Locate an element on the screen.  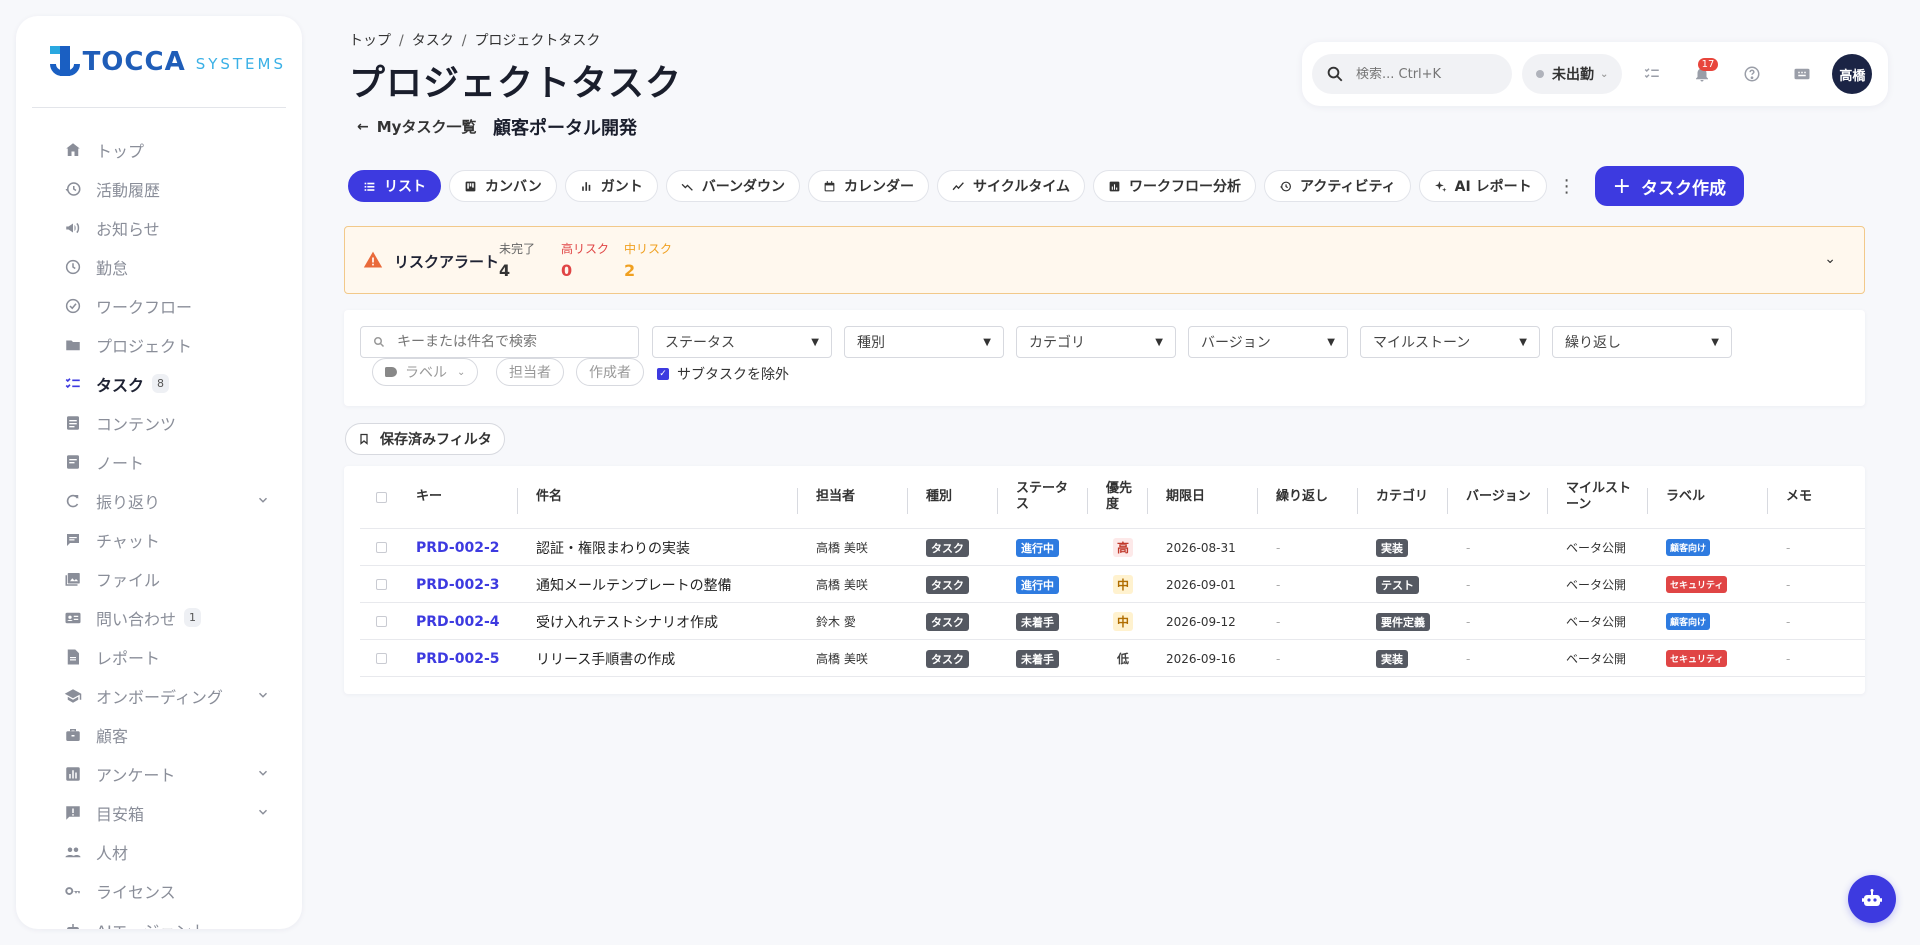
sidebar-item: 勤怠 is located at coordinates (159, 266).